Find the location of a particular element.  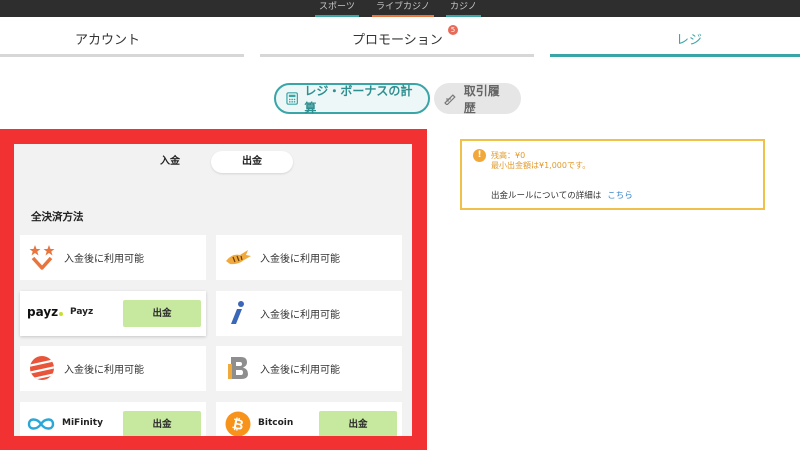

tab-promotion: プロモーション 5 is located at coordinates (397, 37).